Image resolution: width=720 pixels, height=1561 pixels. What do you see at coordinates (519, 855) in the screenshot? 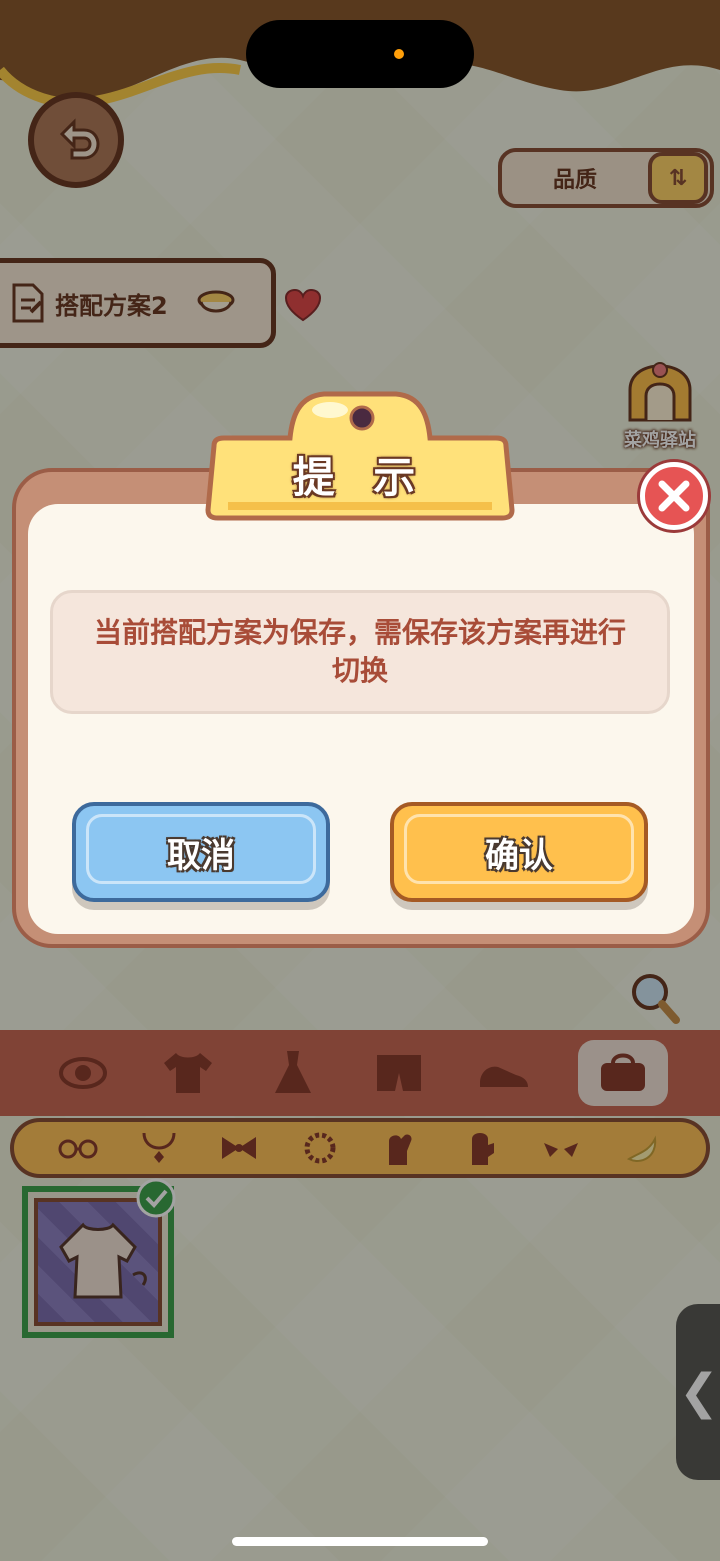
I see `confirm-label: 确认` at bounding box center [519, 855].